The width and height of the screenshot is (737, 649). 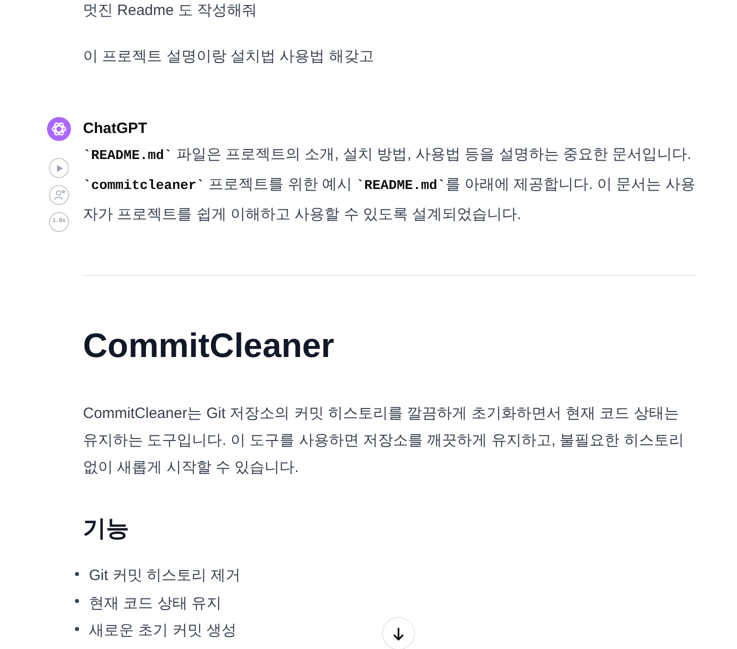 I want to click on voice-button, so click(x=59, y=195).